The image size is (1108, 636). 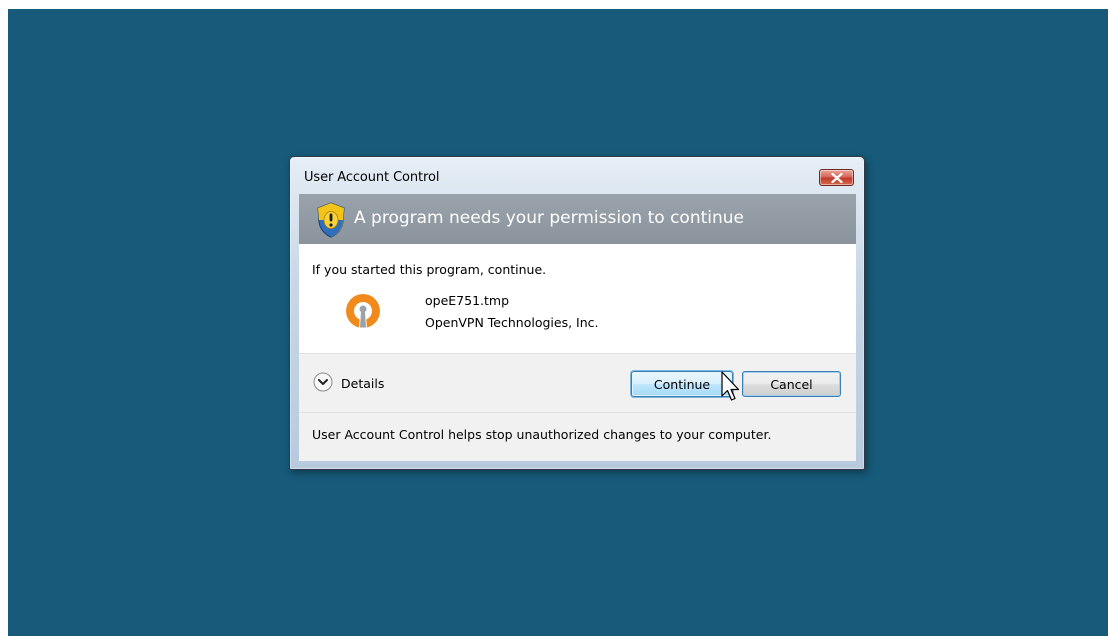 I want to click on mouse-cursor-icon, so click(x=730, y=386).